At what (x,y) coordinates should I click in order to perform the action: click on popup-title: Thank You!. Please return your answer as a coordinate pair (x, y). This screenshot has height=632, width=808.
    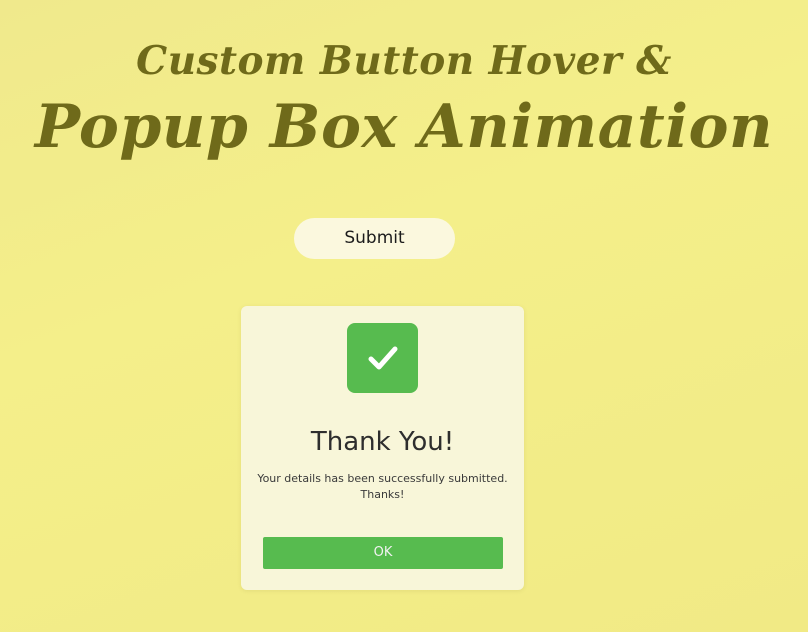
    Looking at the image, I should click on (382, 442).